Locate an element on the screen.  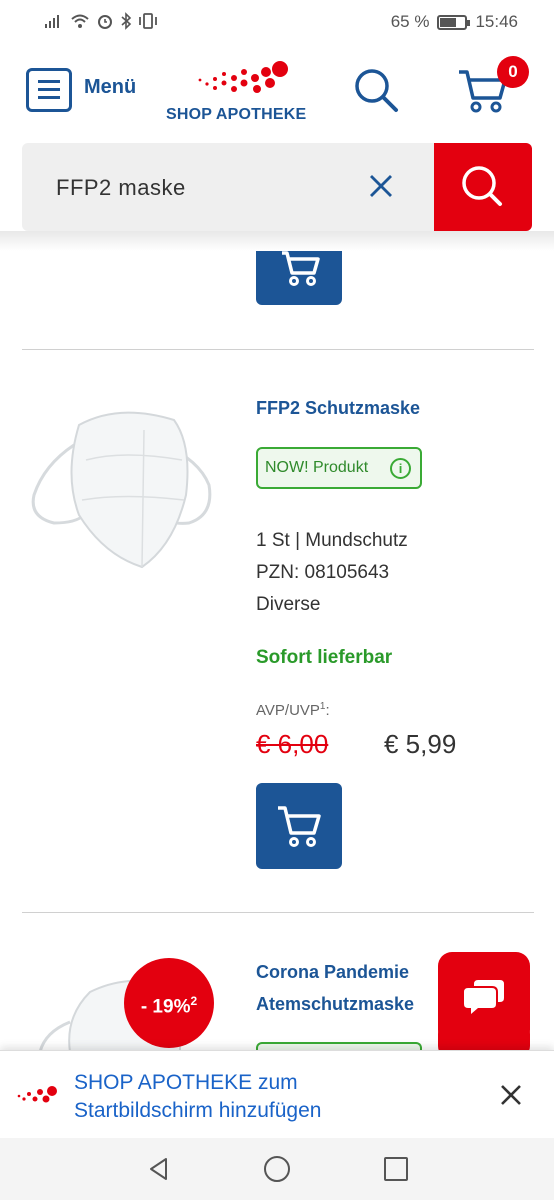
back-icon is located at coordinates (159, 1169).